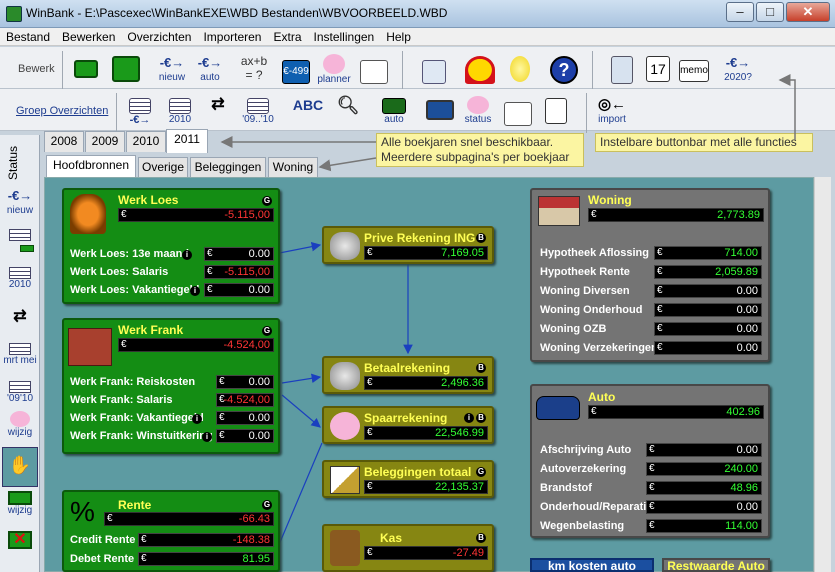 The image size is (835, 572). What do you see at coordinates (334, 71) in the screenshot?
I see `planner-button: planner` at bounding box center [334, 71].